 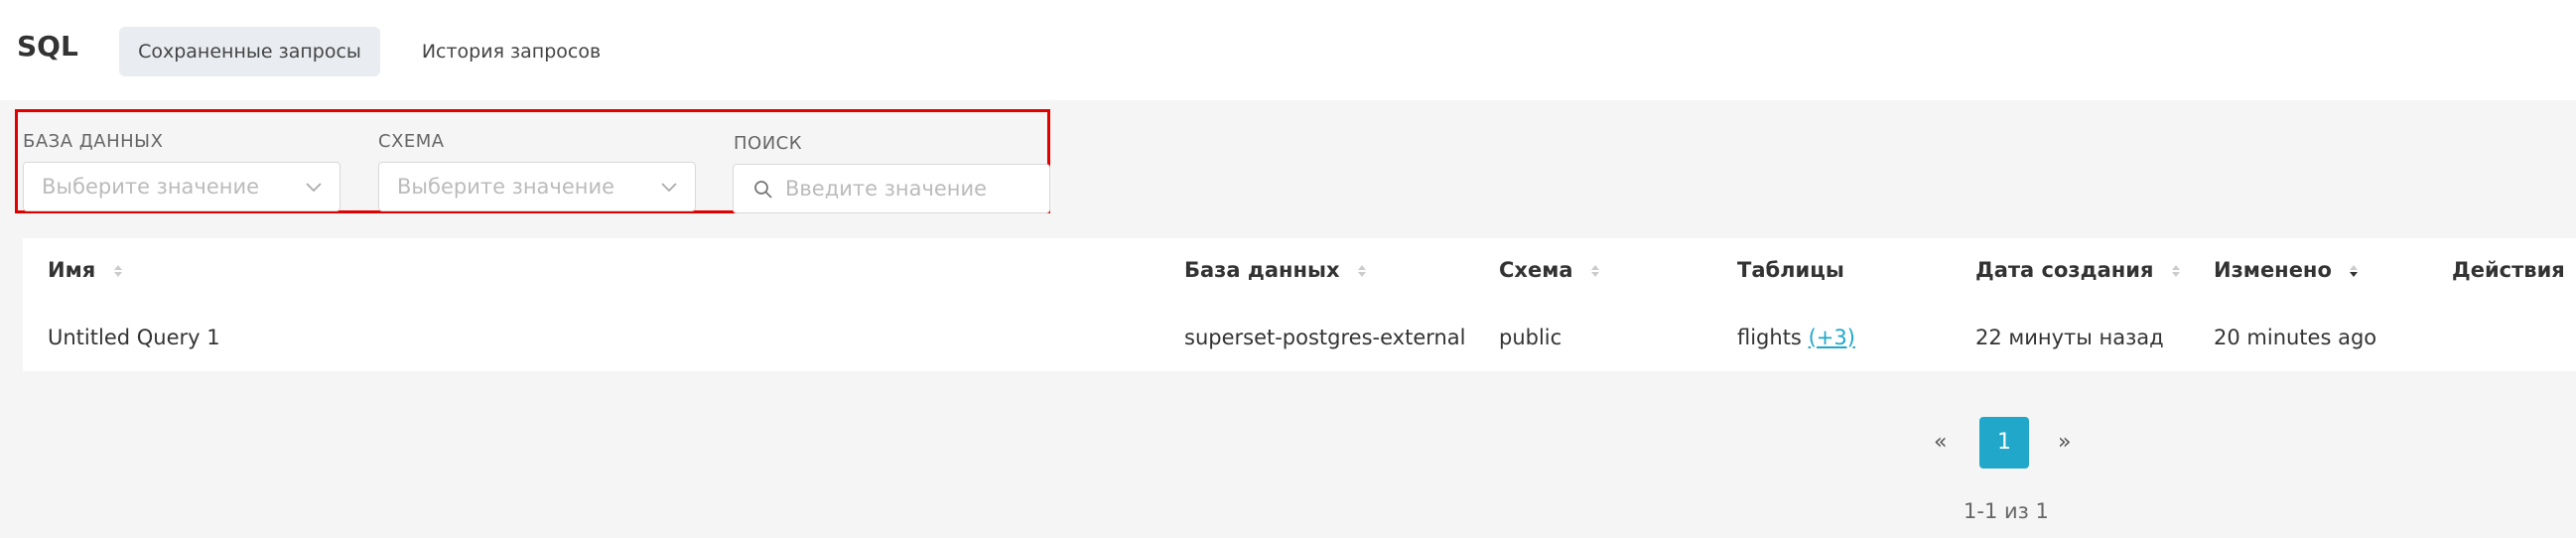 I want to click on database-select-placeholder: Выберите значение, so click(x=151, y=187).